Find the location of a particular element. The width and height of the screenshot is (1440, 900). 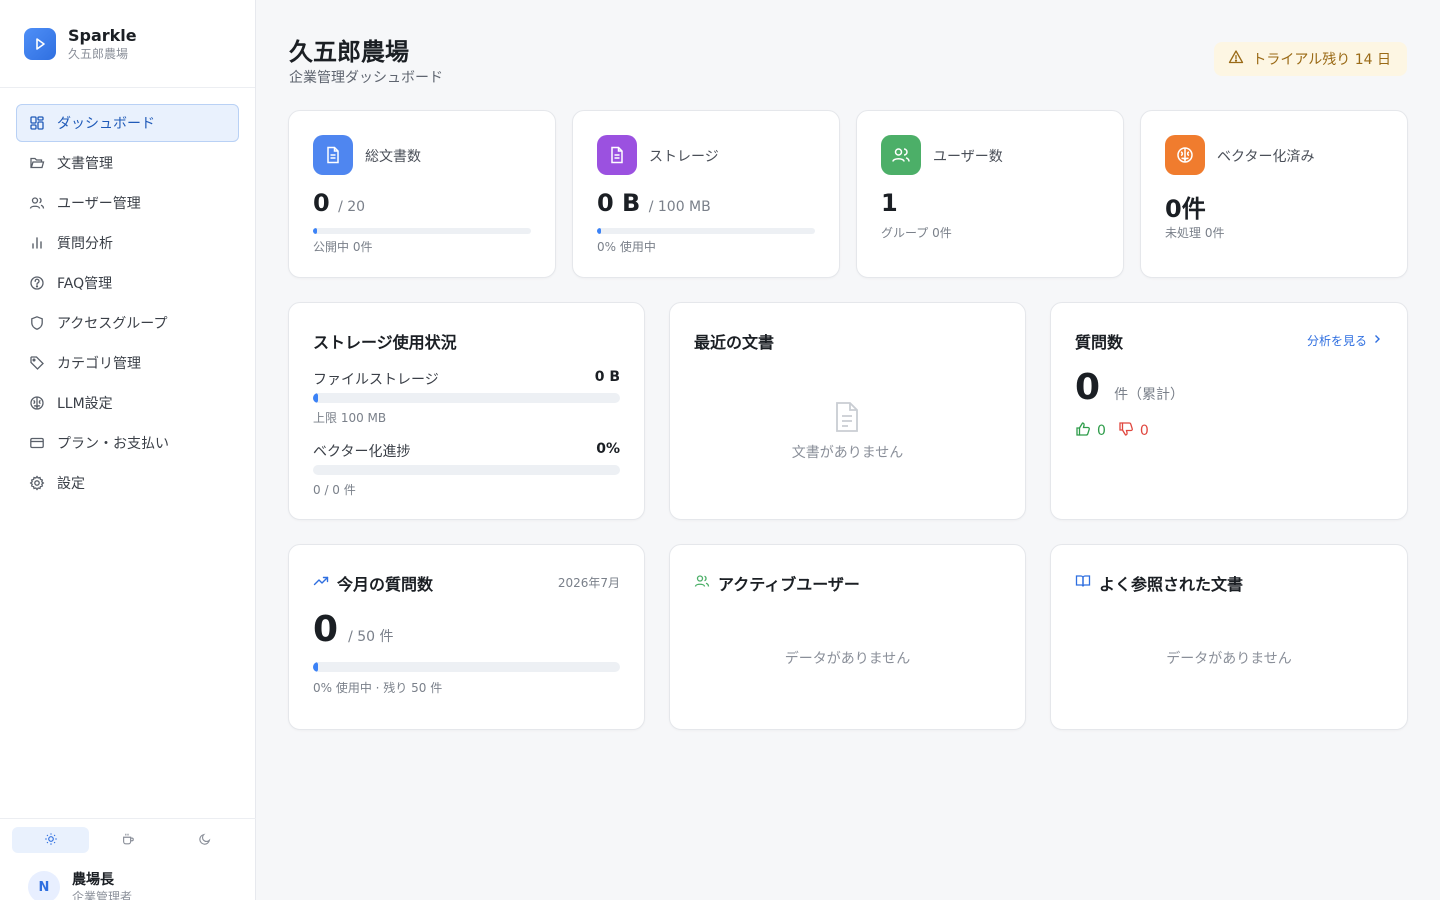

stat-label: 総文書数 is located at coordinates (393, 157).